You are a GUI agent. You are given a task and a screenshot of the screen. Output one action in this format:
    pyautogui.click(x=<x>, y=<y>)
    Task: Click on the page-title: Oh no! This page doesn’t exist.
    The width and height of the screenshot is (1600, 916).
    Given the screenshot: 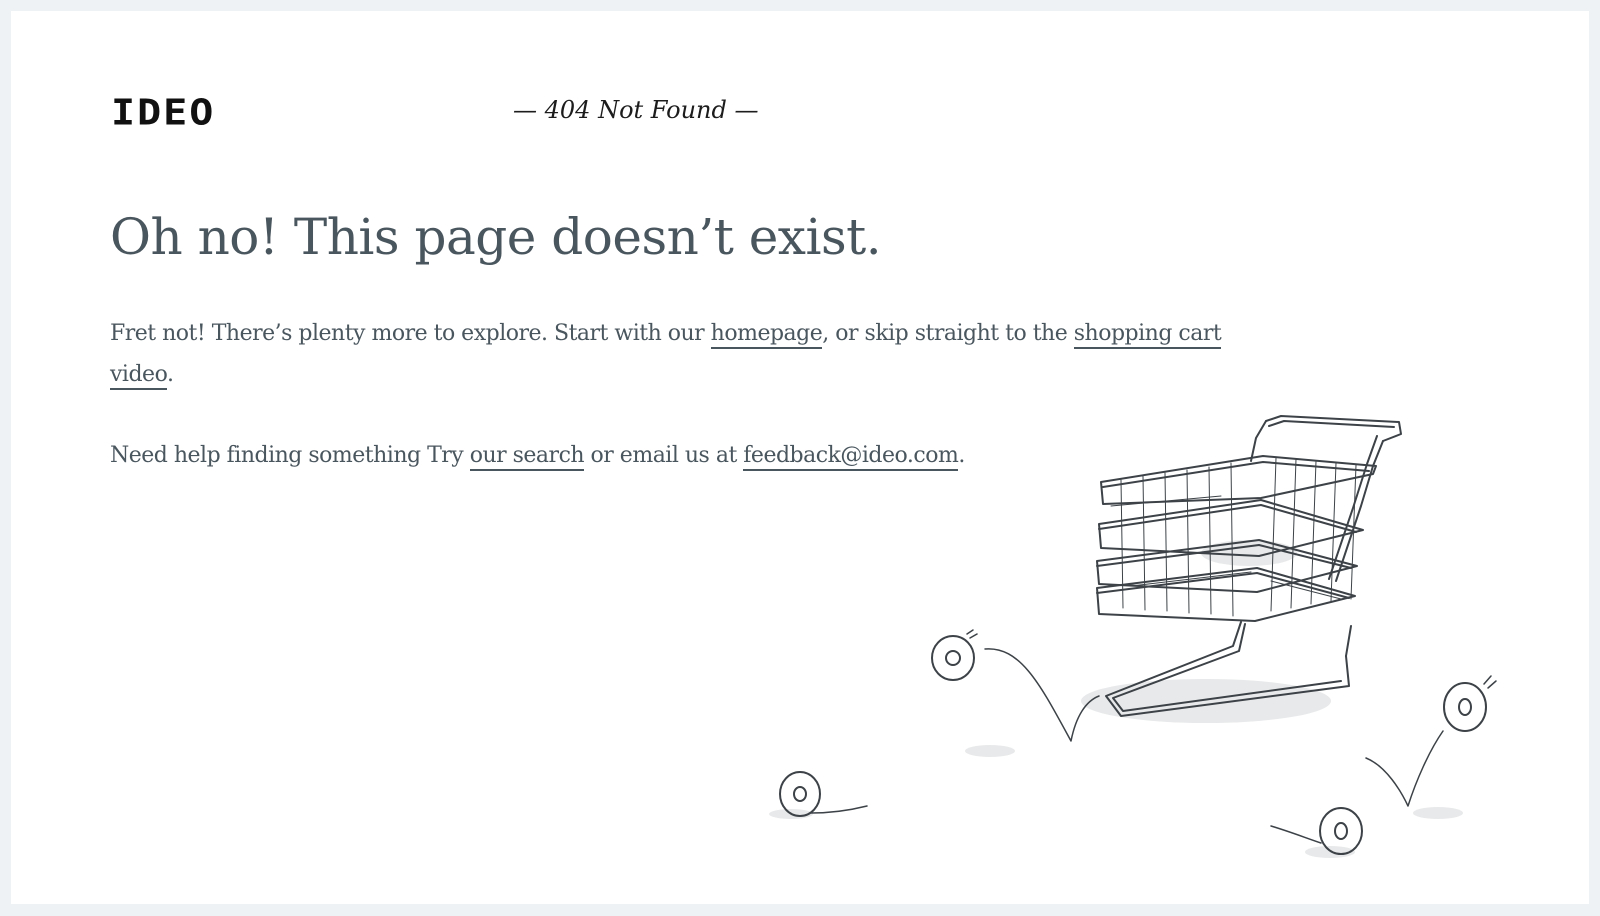 What is the action you would take?
    pyautogui.click(x=496, y=237)
    